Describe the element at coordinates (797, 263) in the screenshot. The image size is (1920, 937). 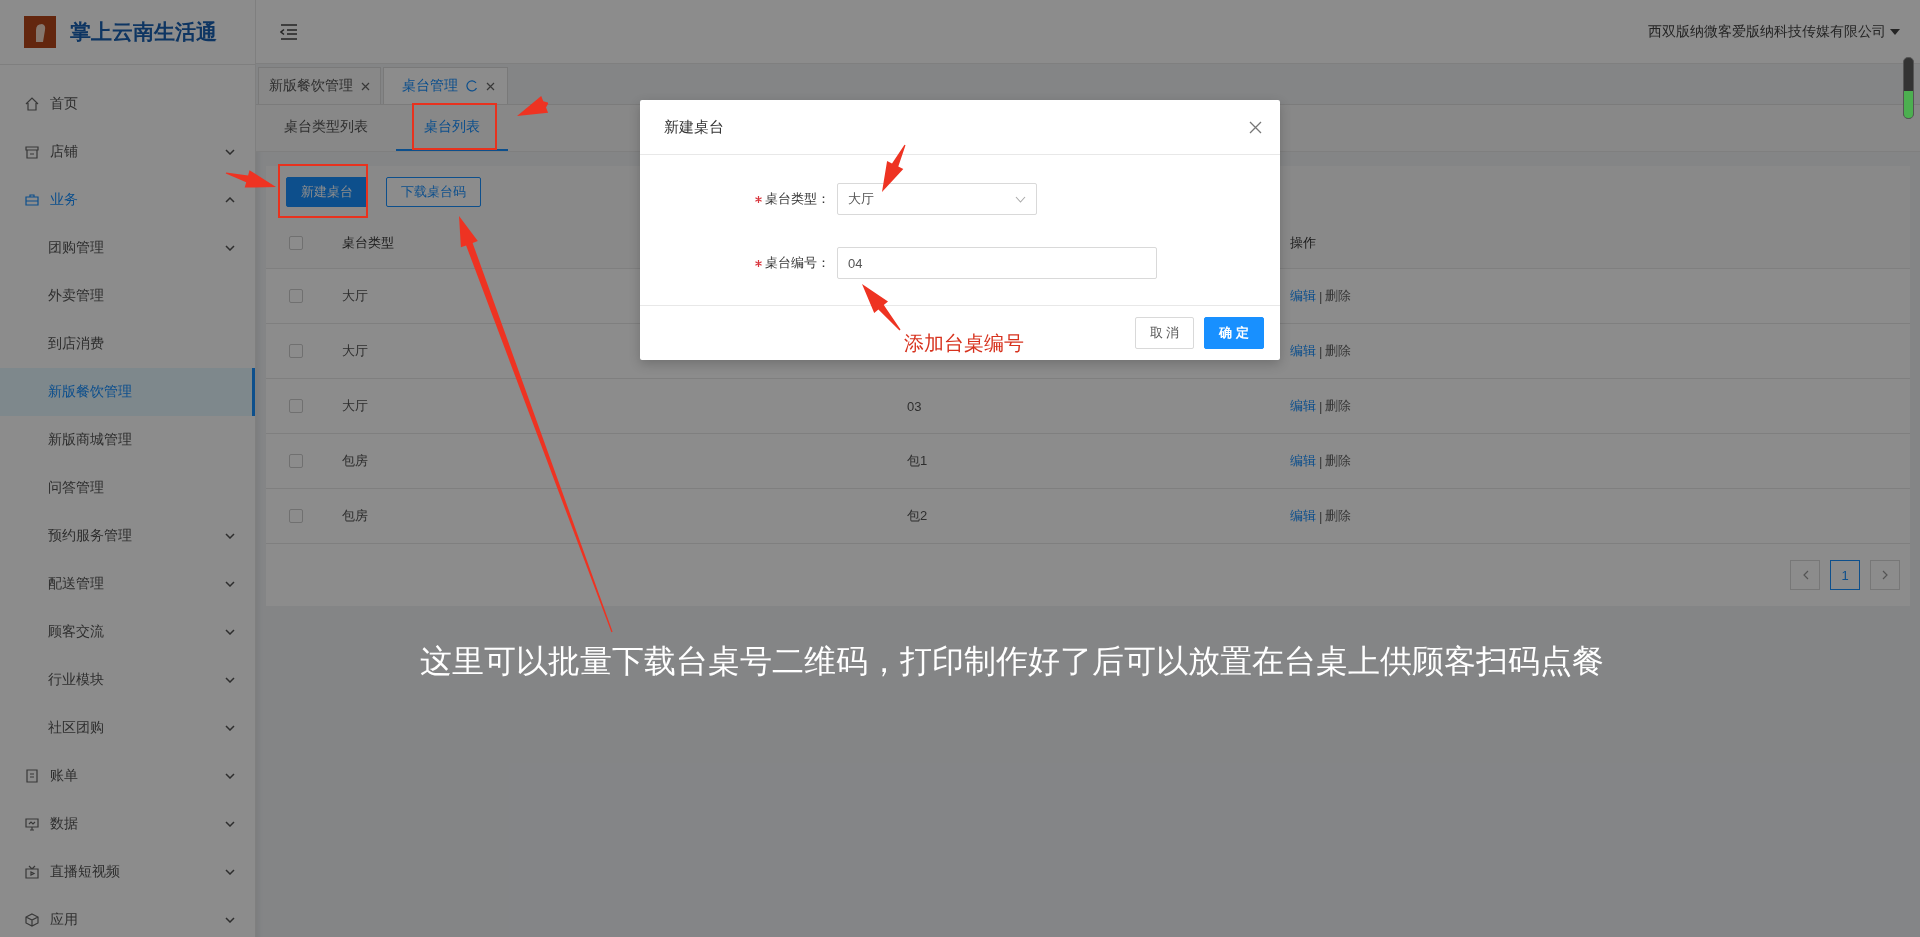
I see `field-label: 桌台编号：` at that location.